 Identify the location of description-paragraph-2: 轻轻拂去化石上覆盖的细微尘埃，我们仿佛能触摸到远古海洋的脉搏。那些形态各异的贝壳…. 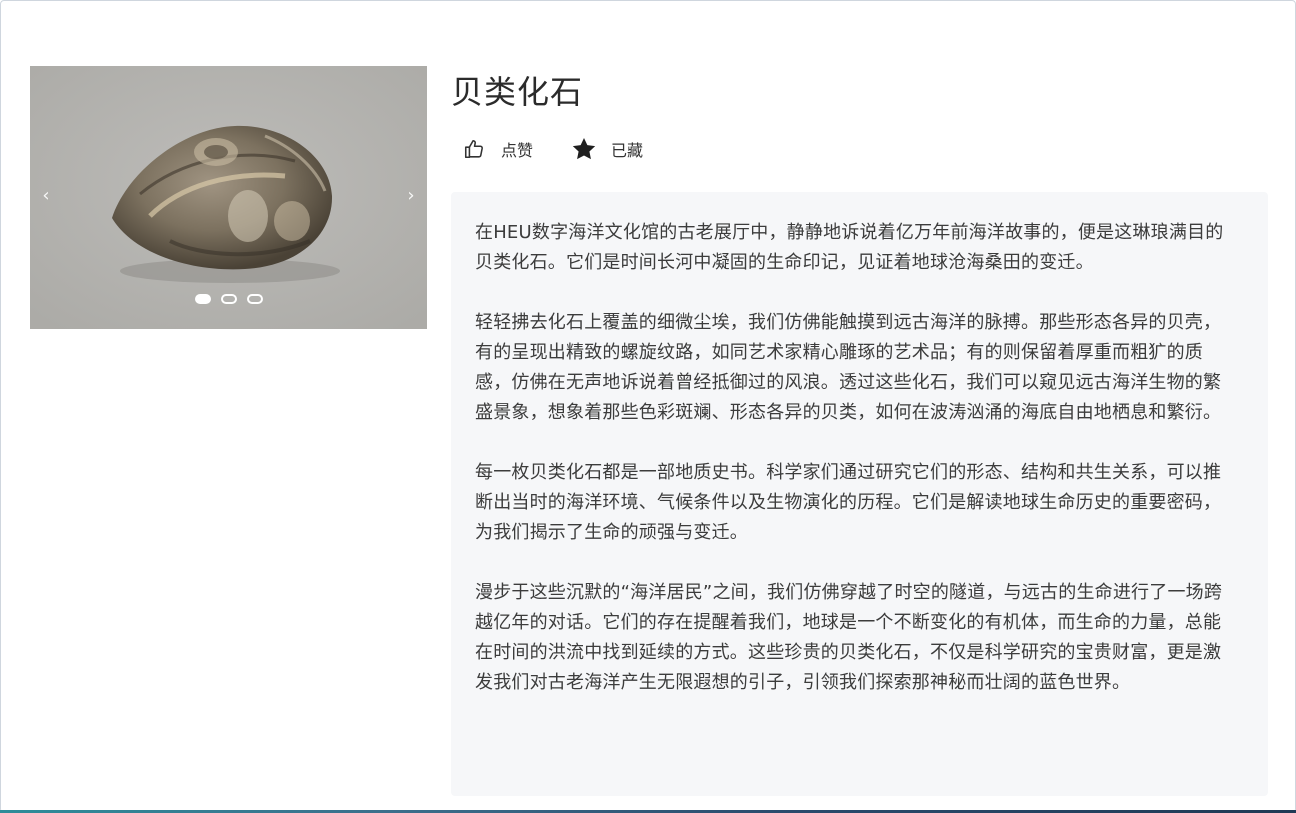
(848, 367).